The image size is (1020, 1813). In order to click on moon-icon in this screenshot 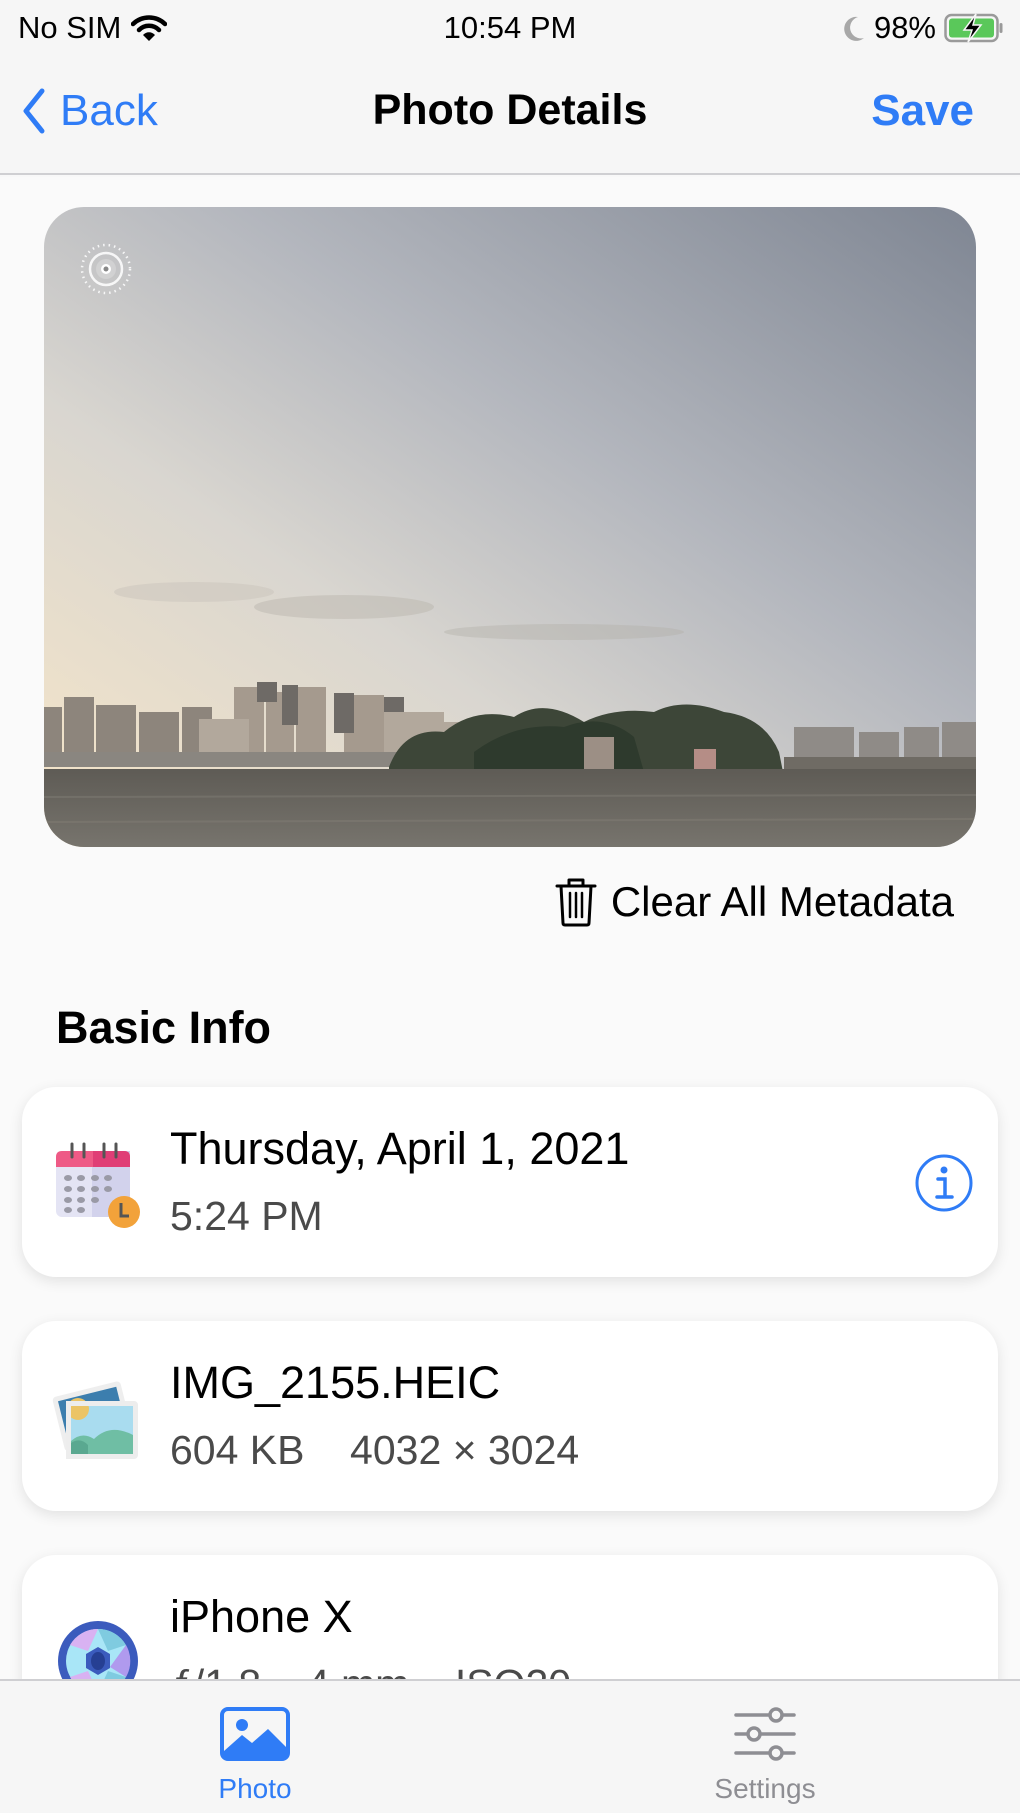, I will do `click(854, 28)`.